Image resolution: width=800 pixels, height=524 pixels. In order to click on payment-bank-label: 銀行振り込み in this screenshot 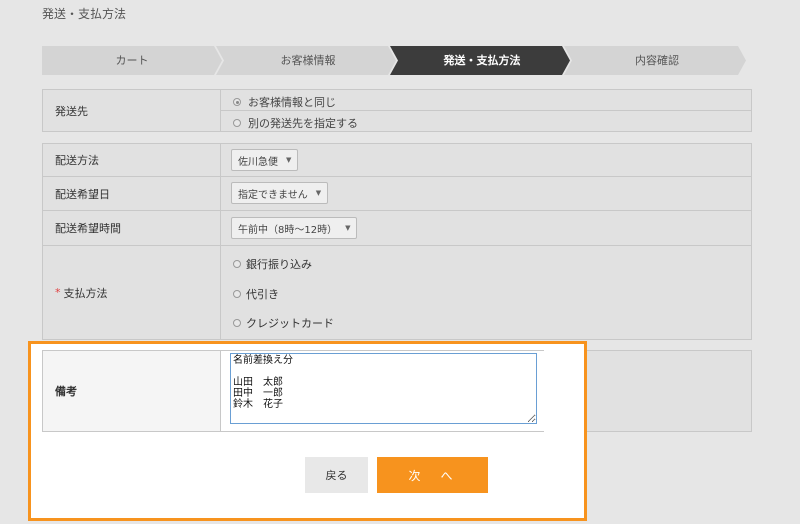, I will do `click(279, 264)`.